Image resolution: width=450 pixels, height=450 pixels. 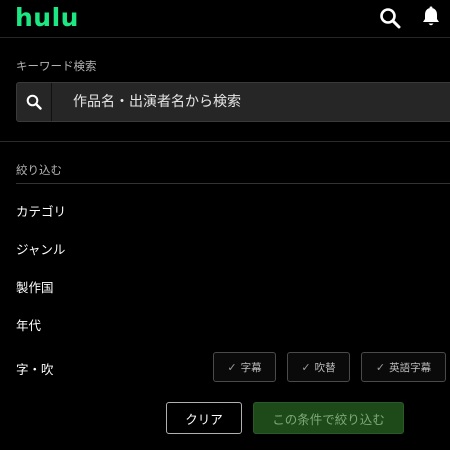 I want to click on section-divider, so click(x=225, y=141).